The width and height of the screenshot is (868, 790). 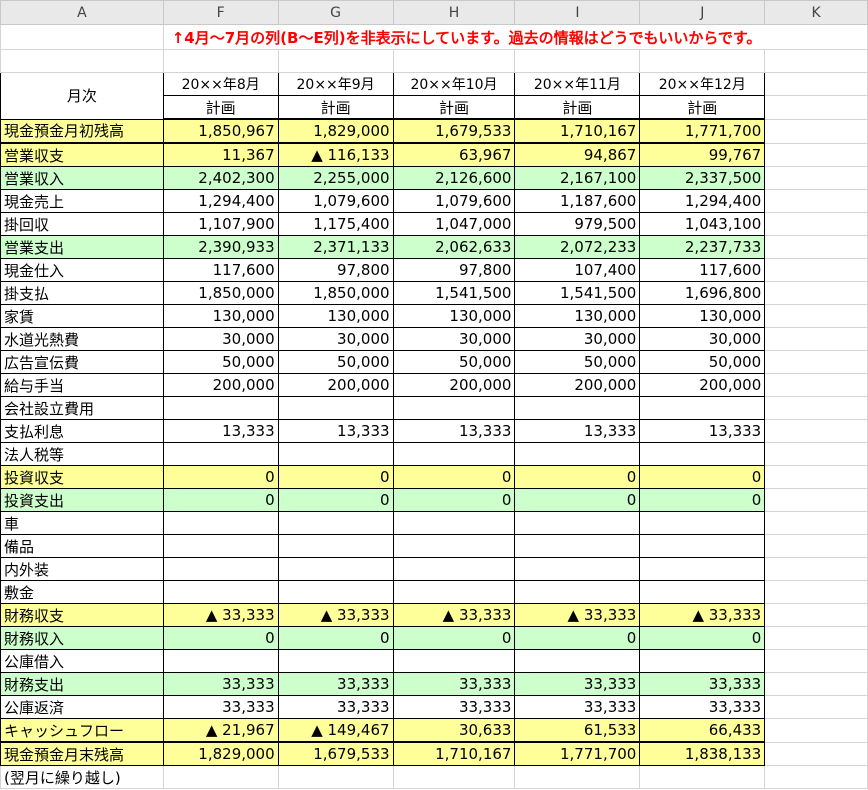 I want to click on value-cell: 979,500, so click(x=577, y=224).